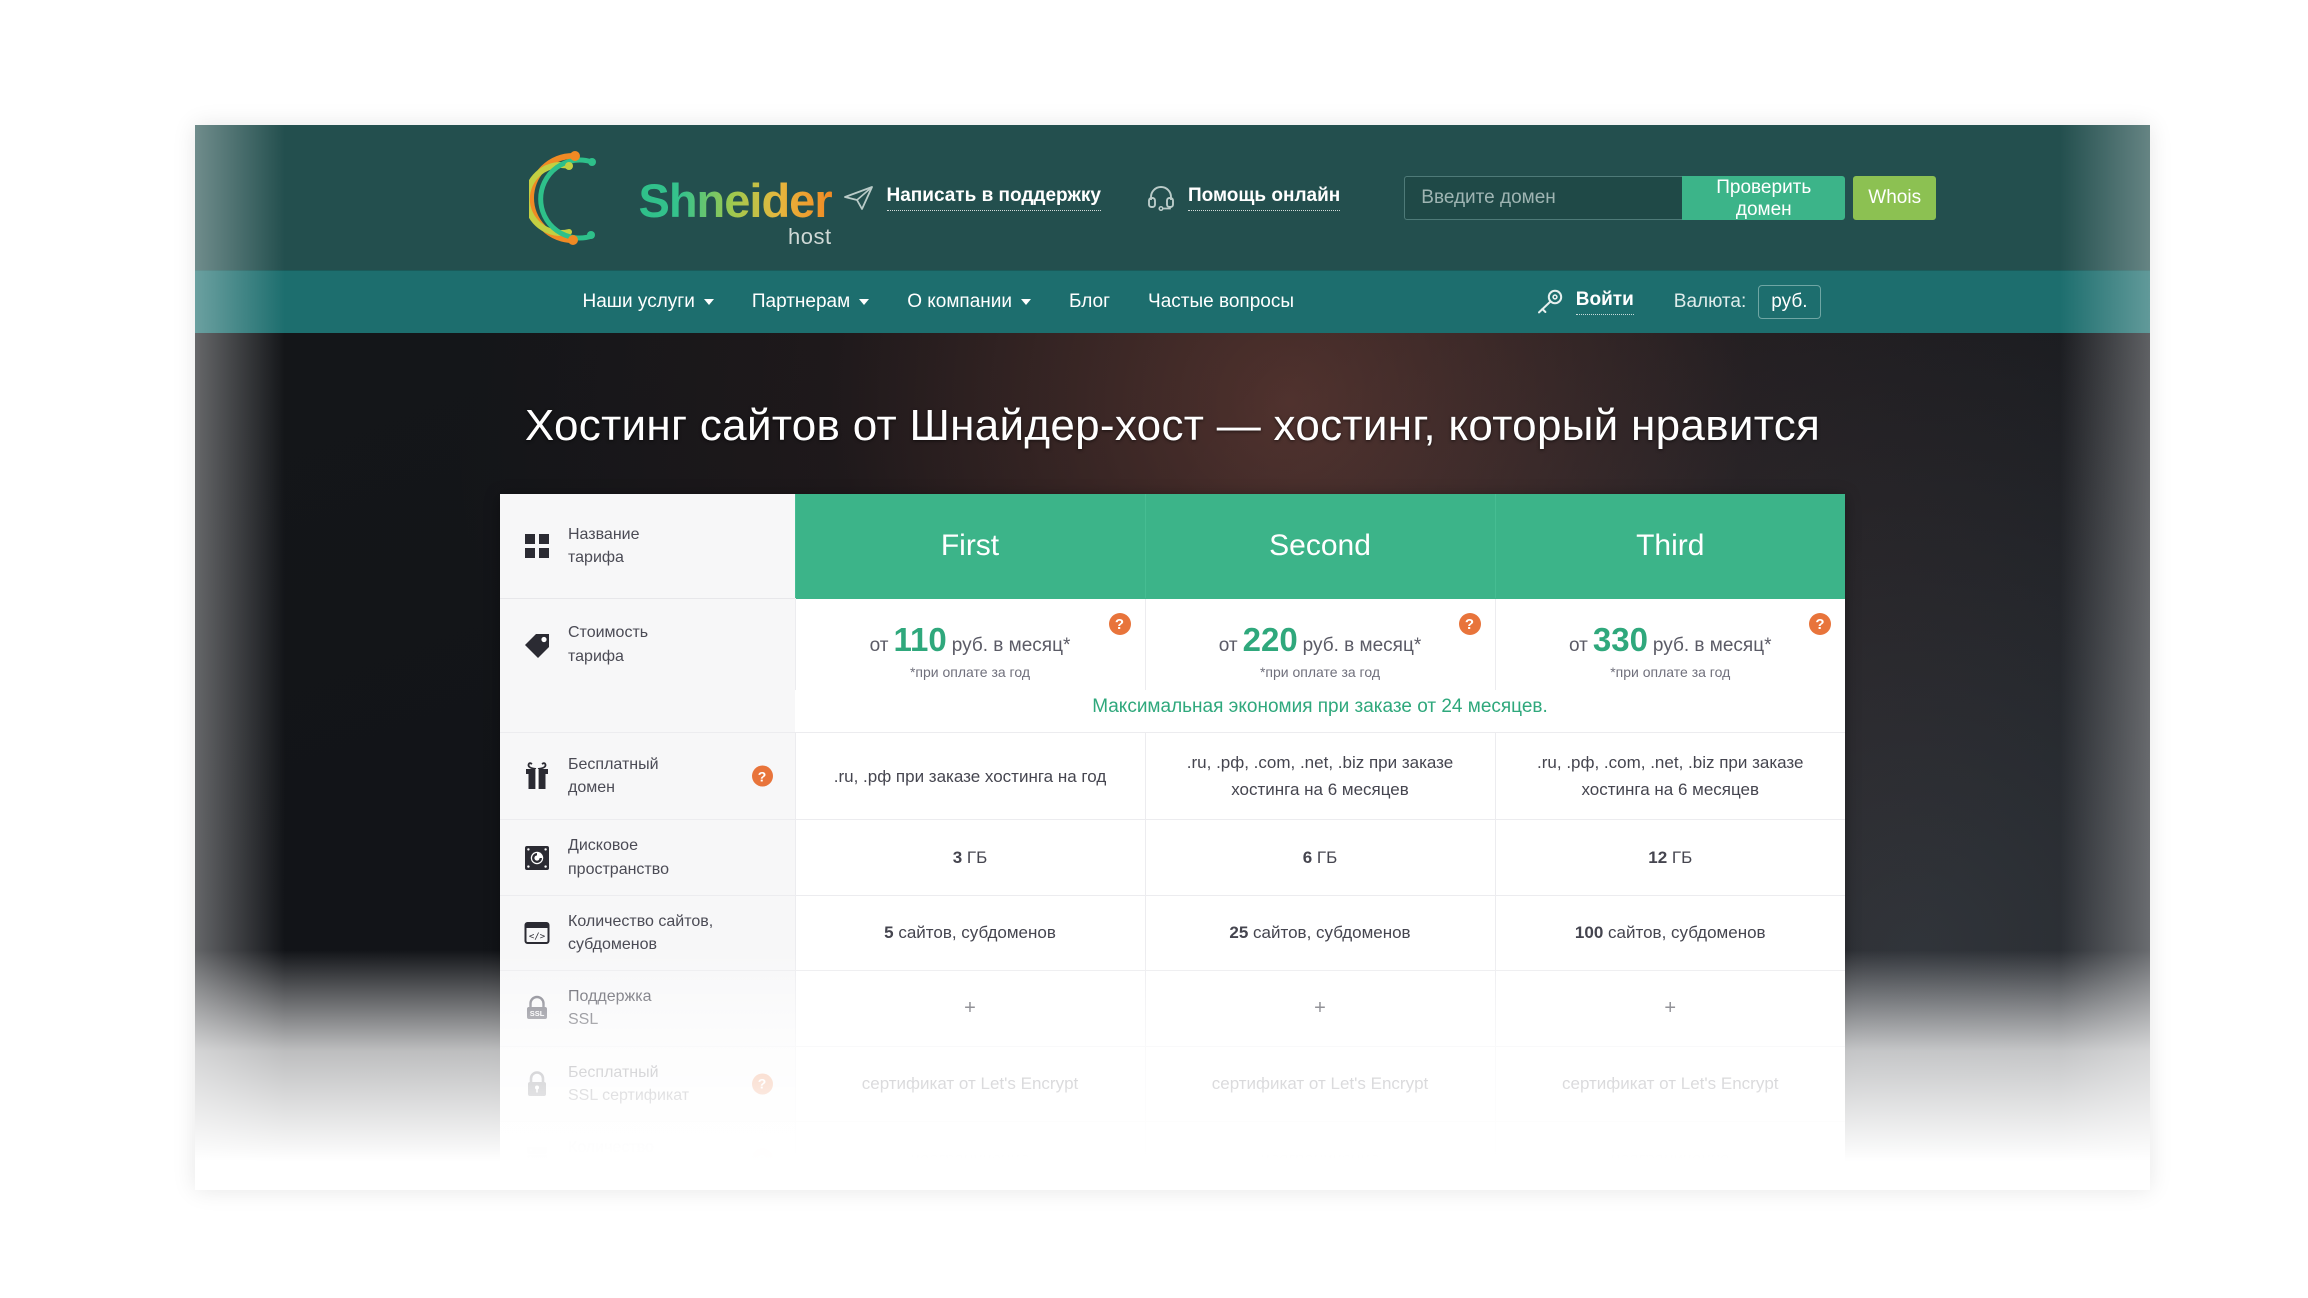 This screenshot has height=1298, width=2308. What do you see at coordinates (1589, 933) in the screenshot?
I see `value-number: 100` at bounding box center [1589, 933].